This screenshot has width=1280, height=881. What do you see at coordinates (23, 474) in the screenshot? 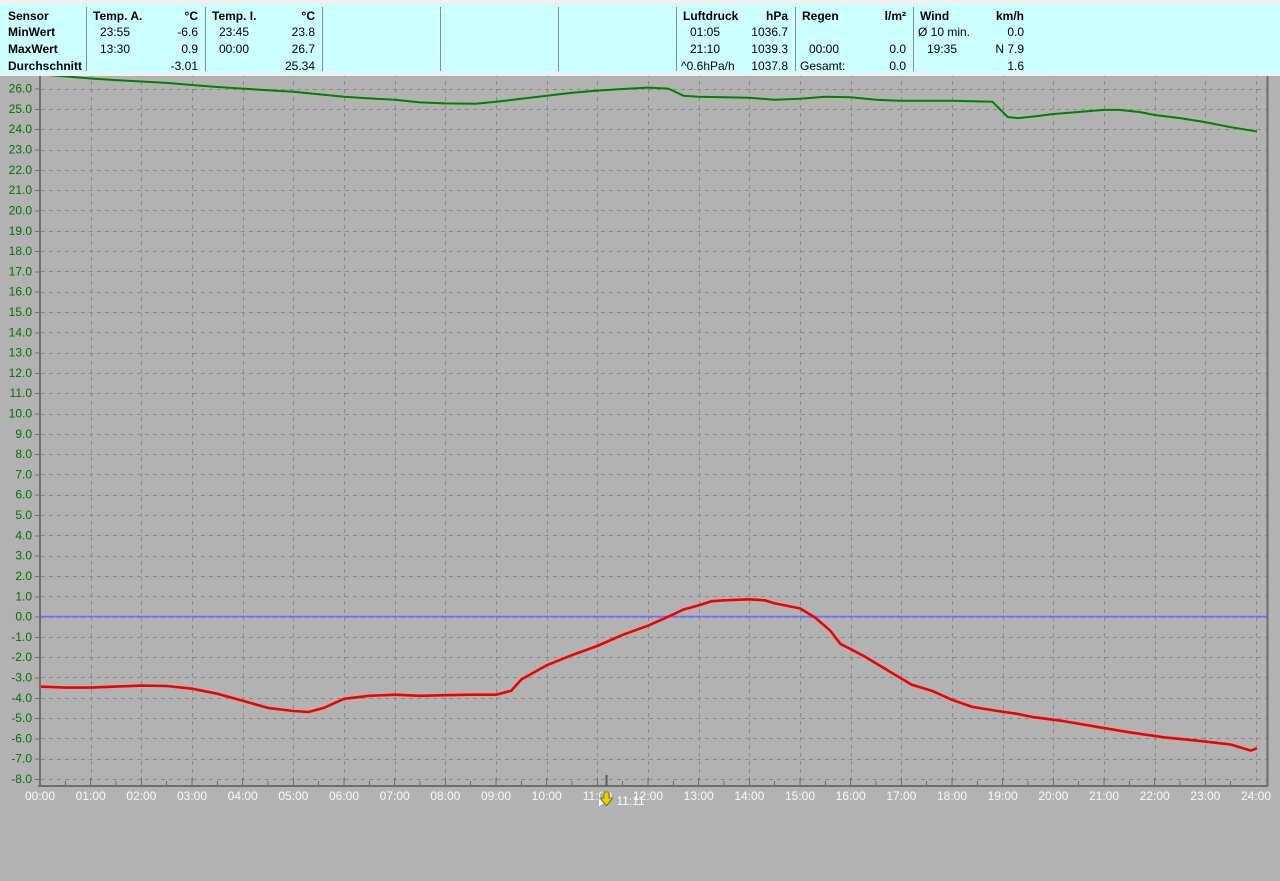
I see `y-axis-tick-label: 7.0` at bounding box center [23, 474].